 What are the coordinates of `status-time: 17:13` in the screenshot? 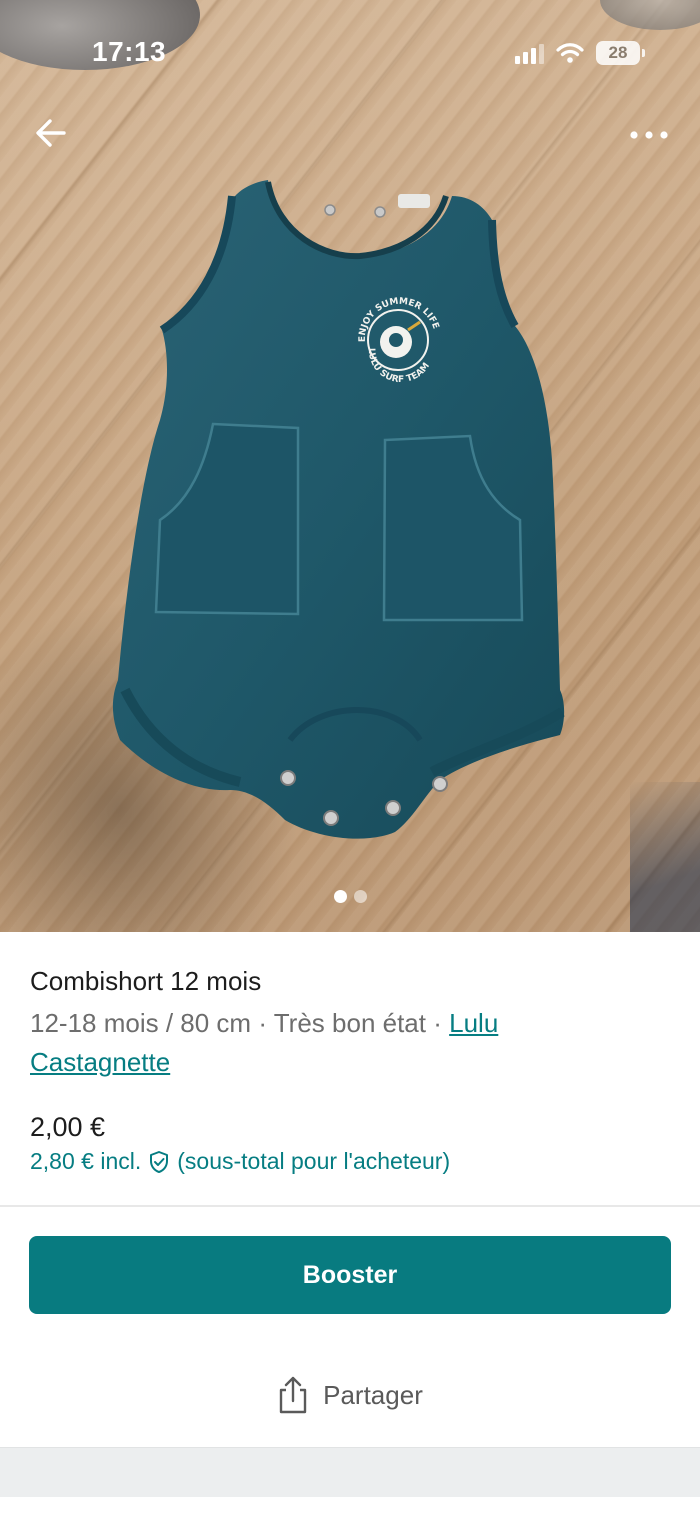 It's located at (129, 51).